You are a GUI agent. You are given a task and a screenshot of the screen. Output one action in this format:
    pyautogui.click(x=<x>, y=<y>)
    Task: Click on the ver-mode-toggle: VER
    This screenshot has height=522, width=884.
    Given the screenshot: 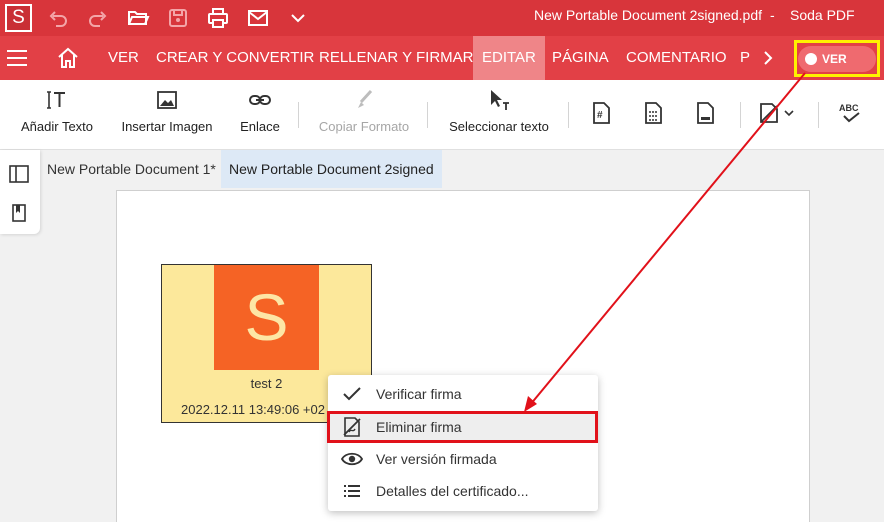 What is the action you would take?
    pyautogui.click(x=837, y=59)
    